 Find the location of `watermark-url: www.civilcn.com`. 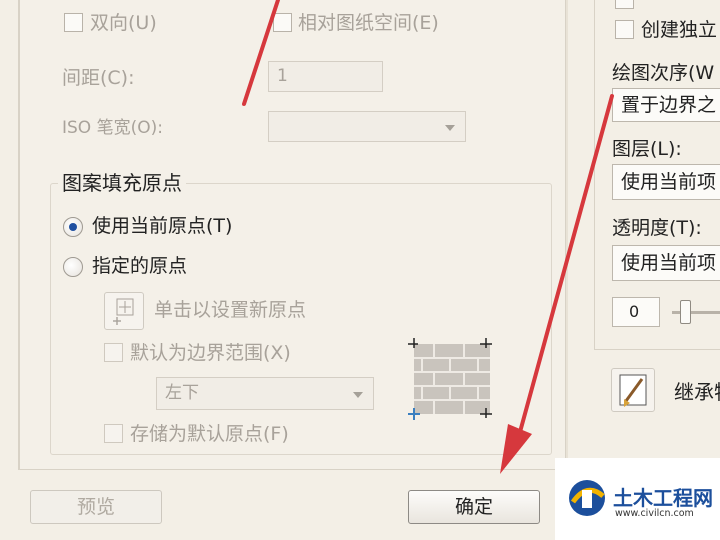

watermark-url: www.civilcn.com is located at coordinates (654, 513).